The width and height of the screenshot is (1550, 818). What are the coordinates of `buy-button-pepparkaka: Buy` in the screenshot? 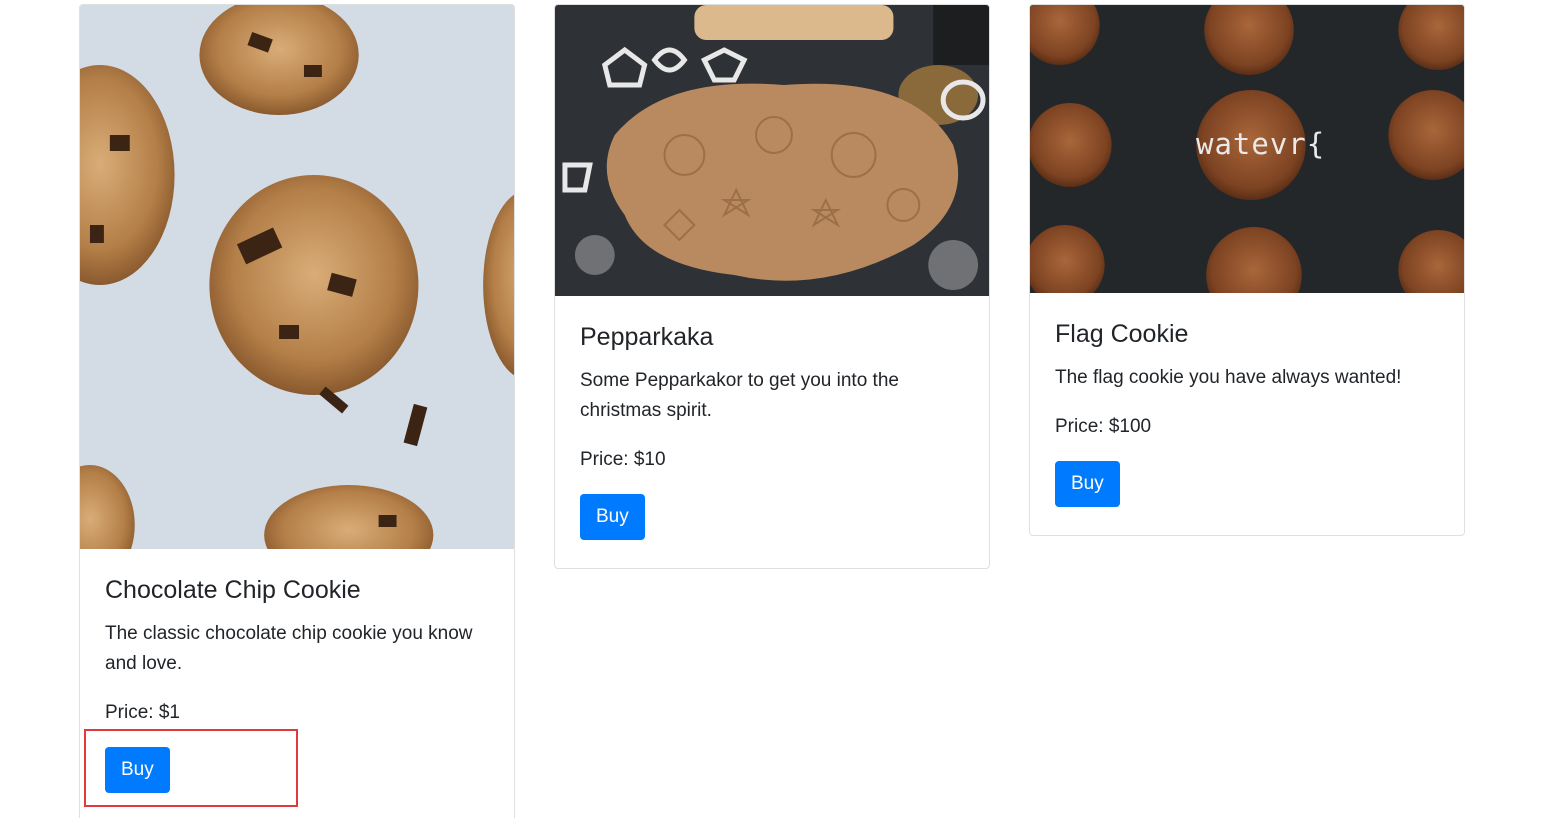 It's located at (612, 517).